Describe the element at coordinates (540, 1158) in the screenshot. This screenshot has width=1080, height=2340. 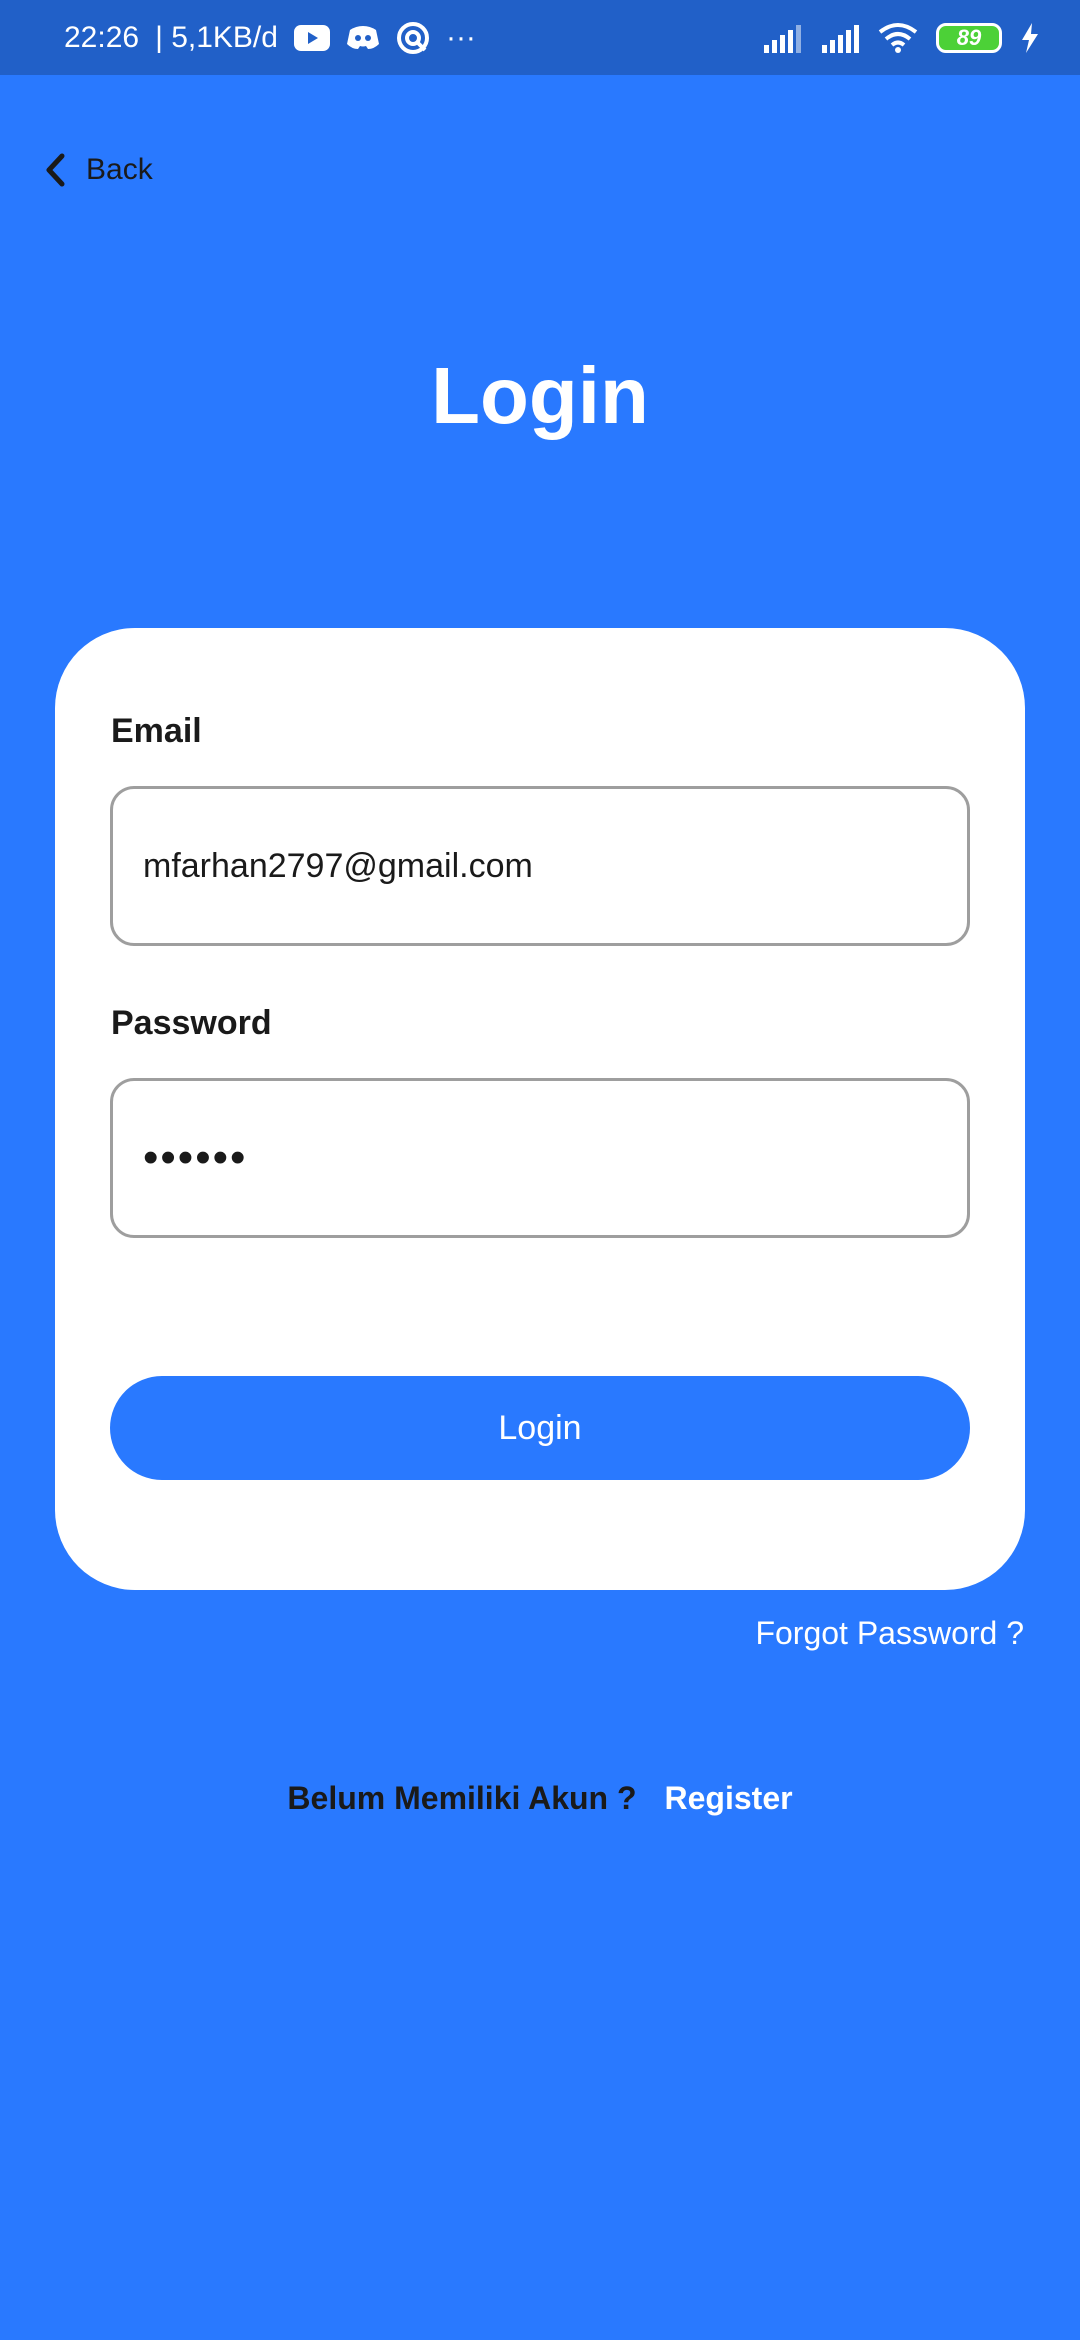
I see `password-field` at that location.